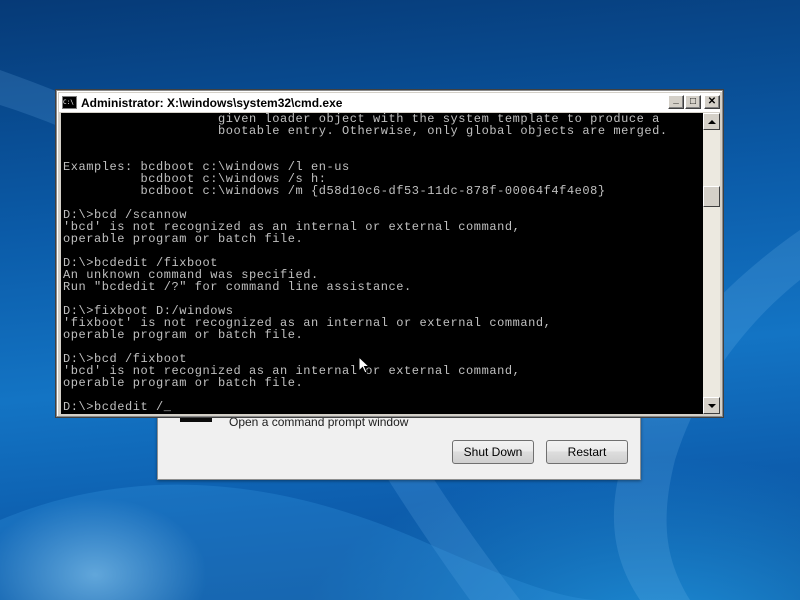 The image size is (800, 600). Describe the element at coordinates (364, 365) in the screenshot. I see `mouse-pointer-icon` at that location.